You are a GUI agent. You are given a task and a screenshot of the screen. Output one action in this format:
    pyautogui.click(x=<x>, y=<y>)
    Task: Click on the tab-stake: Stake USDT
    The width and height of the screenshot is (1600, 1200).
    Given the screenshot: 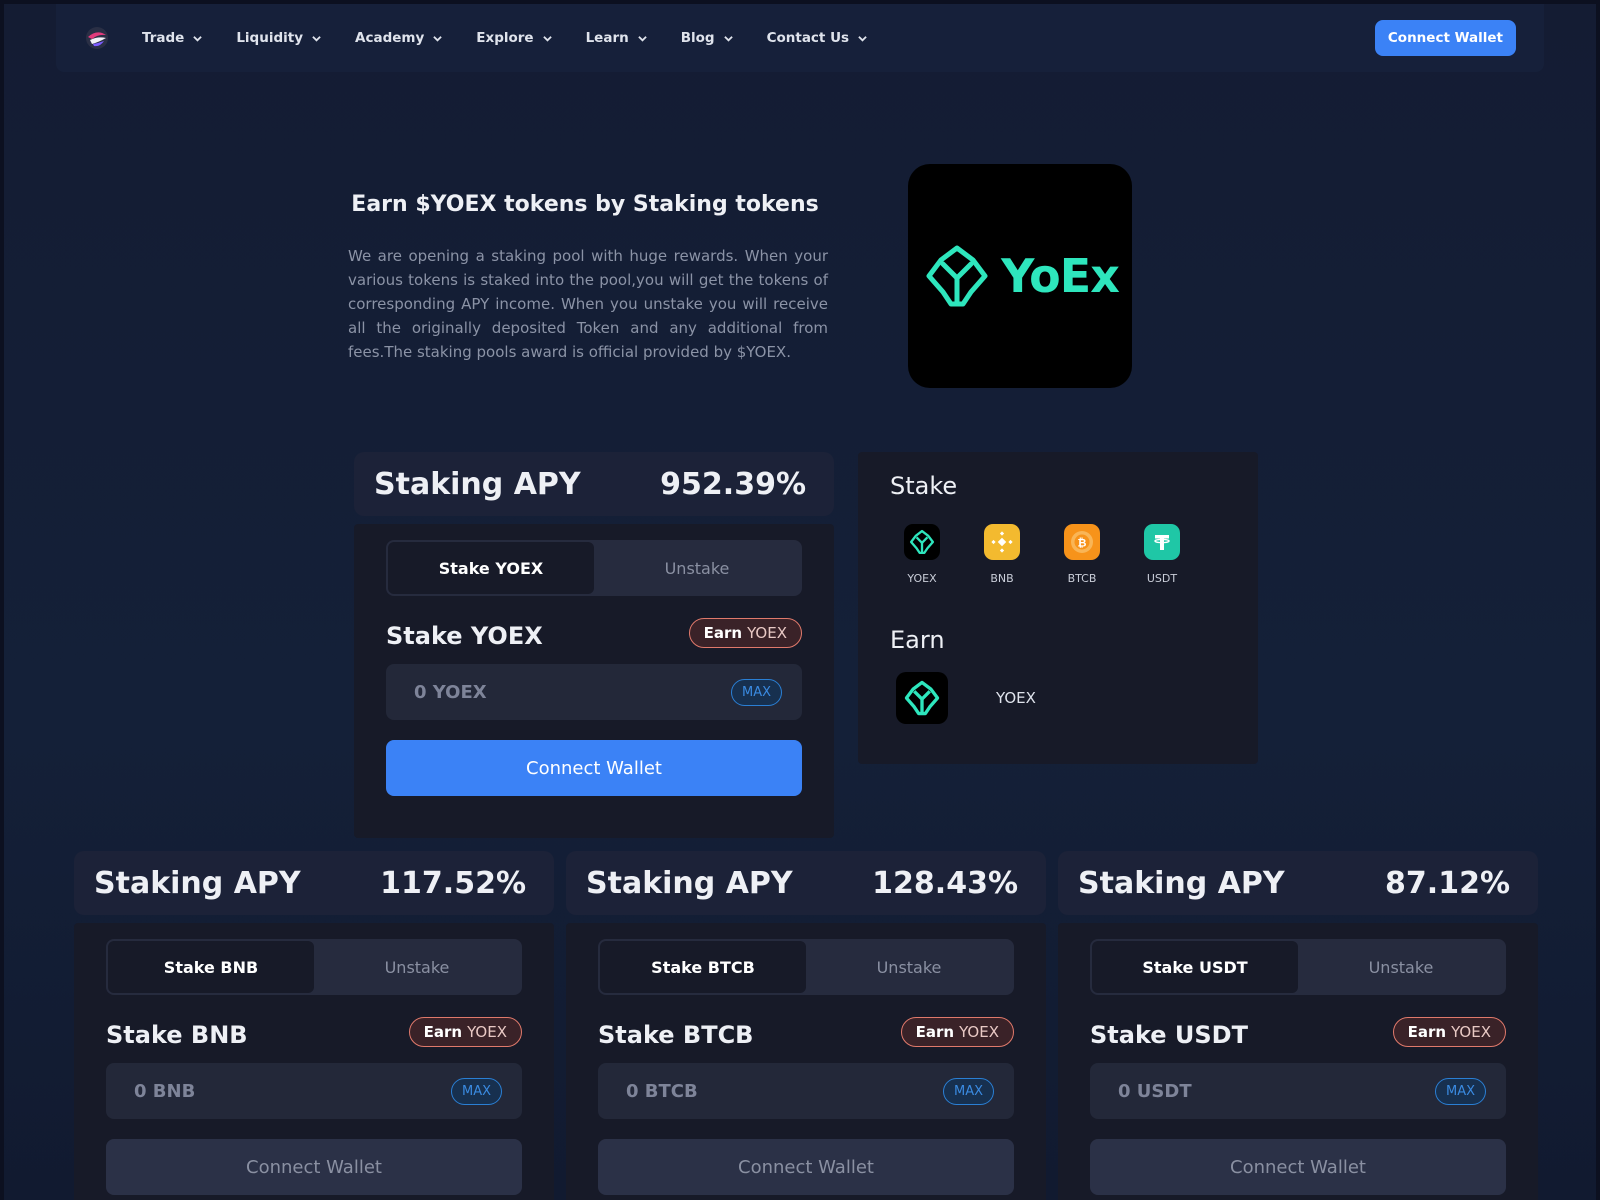 What is the action you would take?
    pyautogui.click(x=1195, y=967)
    